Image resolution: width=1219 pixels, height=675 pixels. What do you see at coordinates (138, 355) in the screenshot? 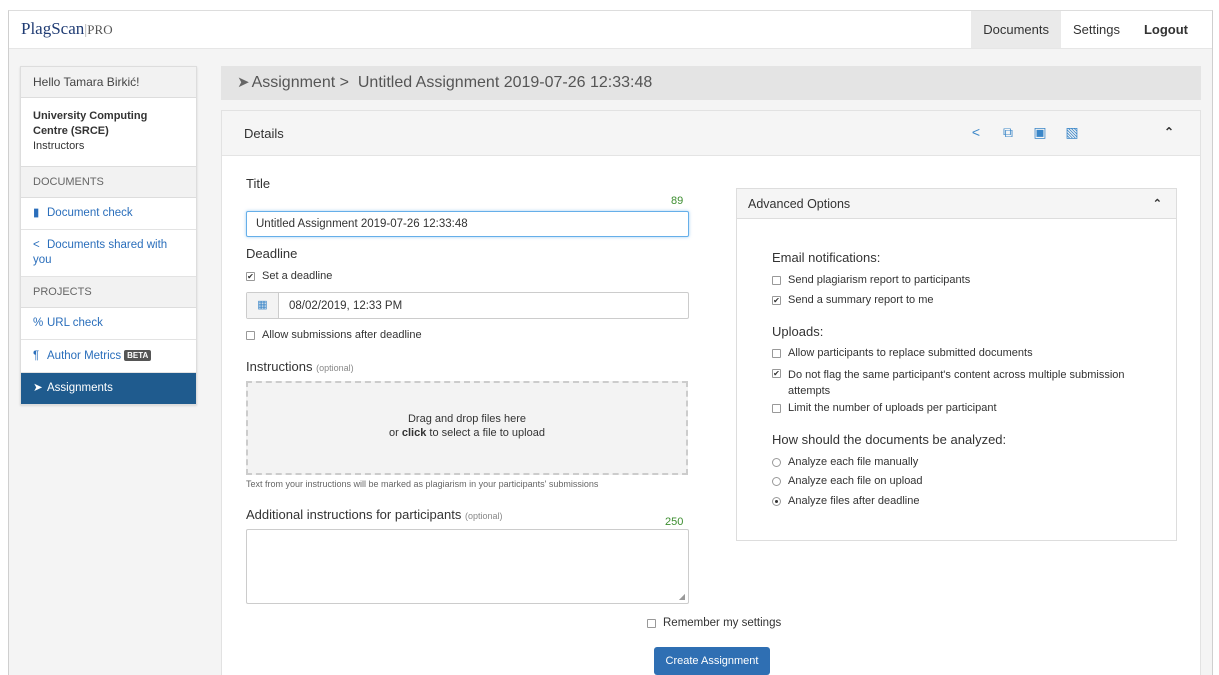
I see `beta-badge: BETA` at bounding box center [138, 355].